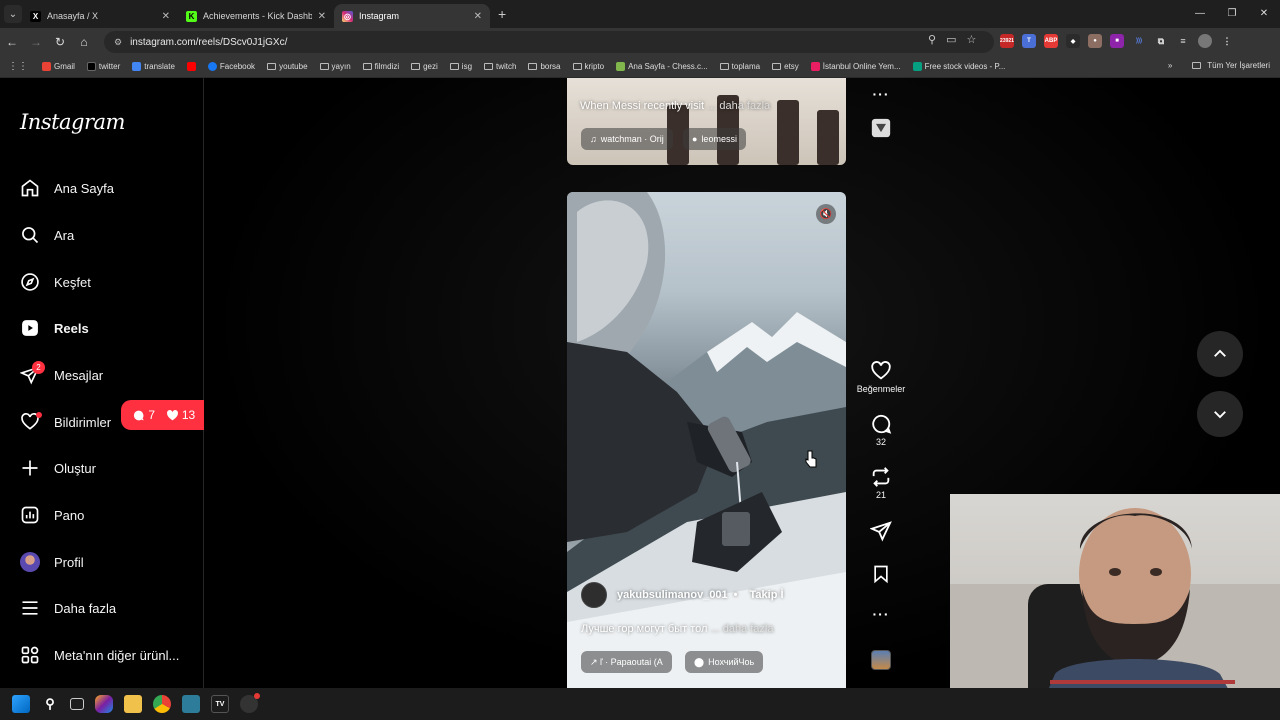 Image resolution: width=1280 pixels, height=720 pixels. I want to click on windows-start-icon, so click(21, 704).